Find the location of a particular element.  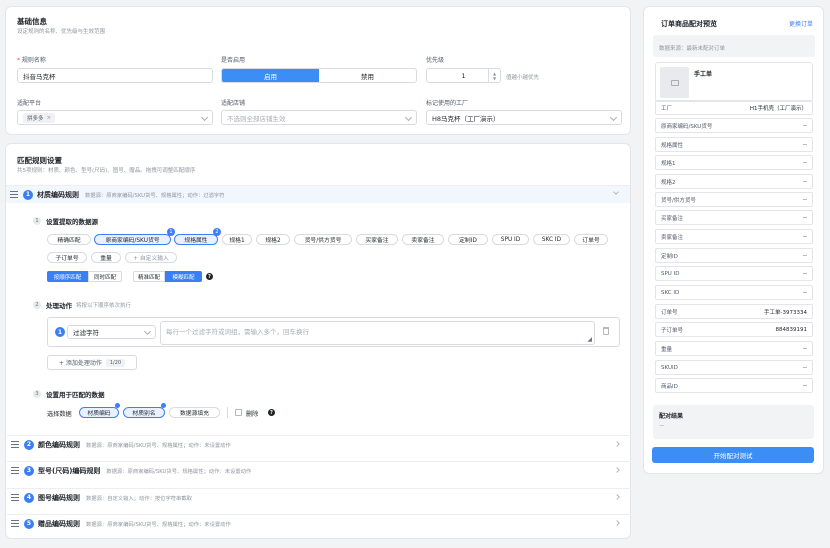

rule-row-pattern: 4 图号编码规则 数据源：自定义输入；动作：按位字符串截取 is located at coordinates (319, 497).